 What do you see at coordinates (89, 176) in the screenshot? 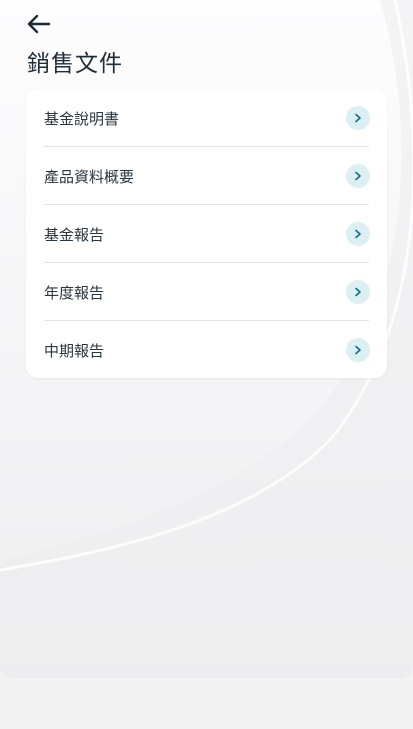
I see `list-item-label: 產品資料概要` at bounding box center [89, 176].